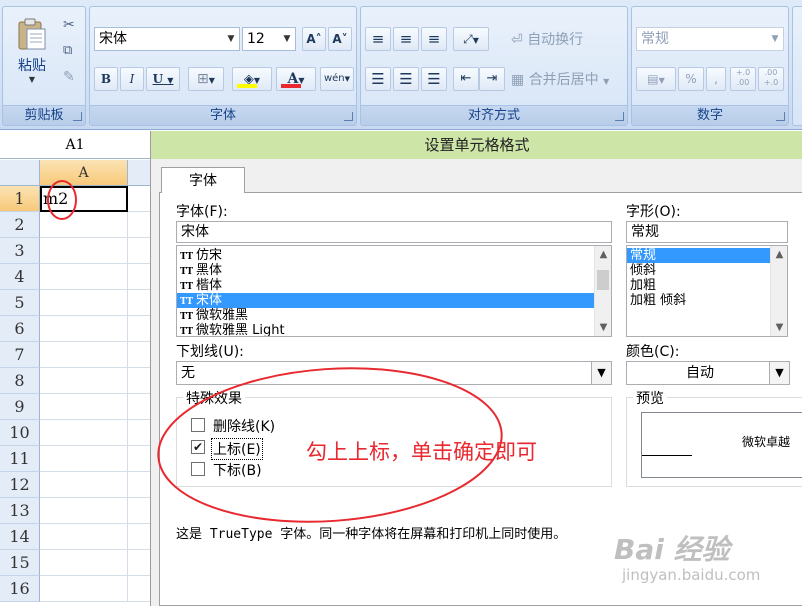  What do you see at coordinates (471, 39) in the screenshot?
I see `orientation-button: ⤢▼` at bounding box center [471, 39].